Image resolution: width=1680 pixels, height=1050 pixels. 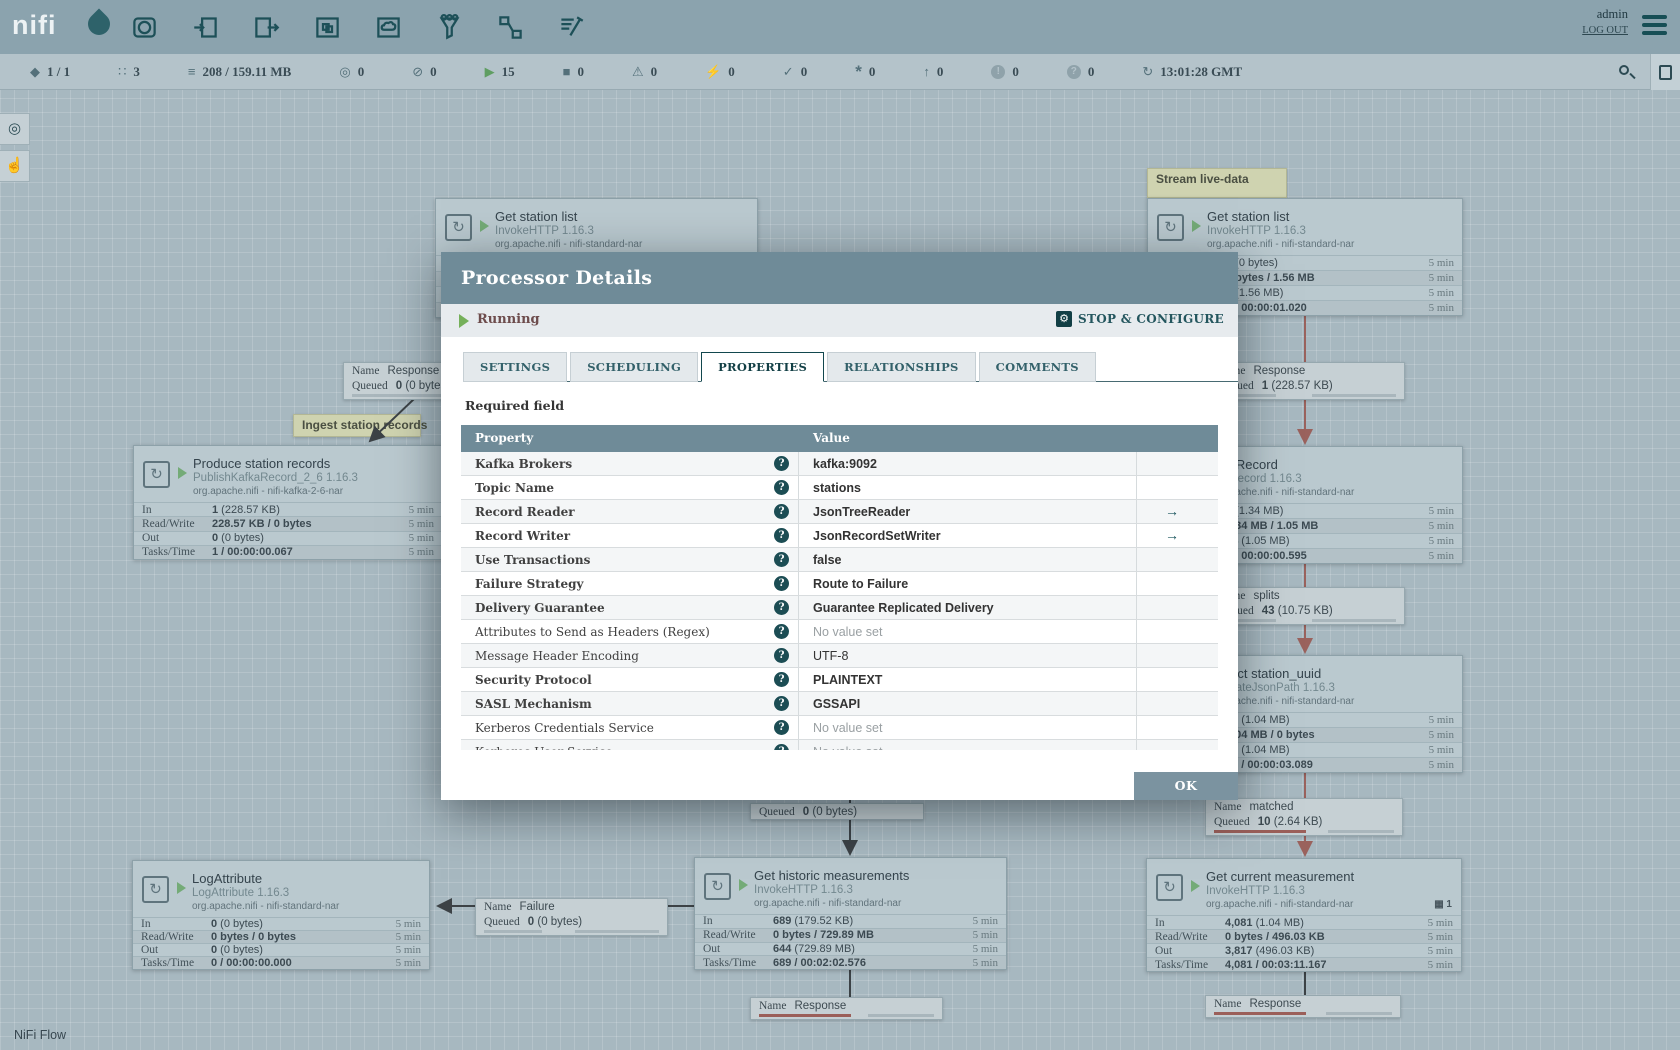 What do you see at coordinates (144, 27) in the screenshot?
I see `processor-tool-icon` at bounding box center [144, 27].